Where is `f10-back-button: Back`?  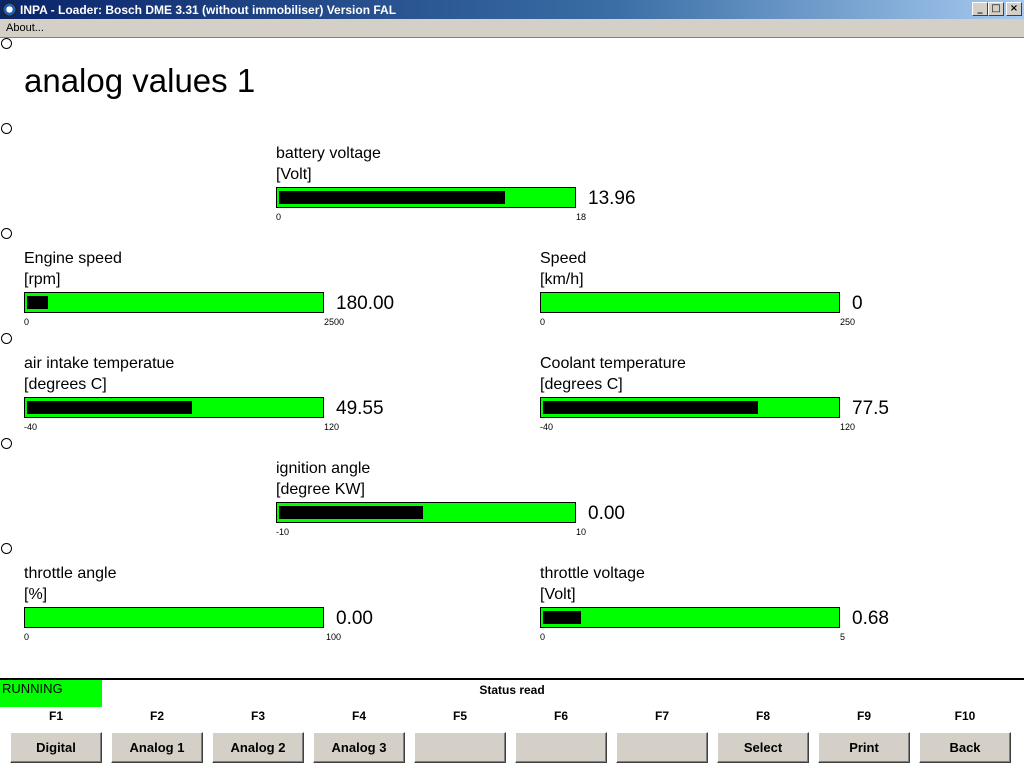 f10-back-button: Back is located at coordinates (965, 747).